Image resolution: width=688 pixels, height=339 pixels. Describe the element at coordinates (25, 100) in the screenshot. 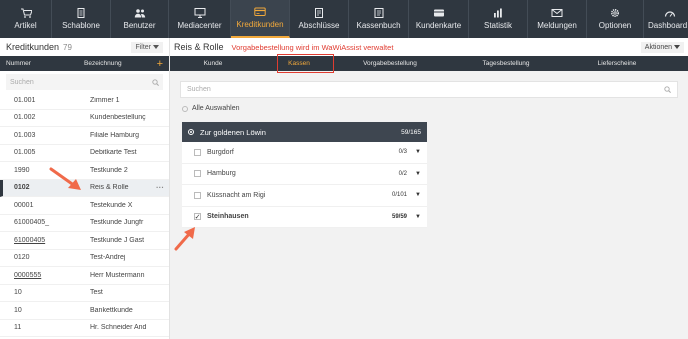

I see `row-number: 01.001` at that location.